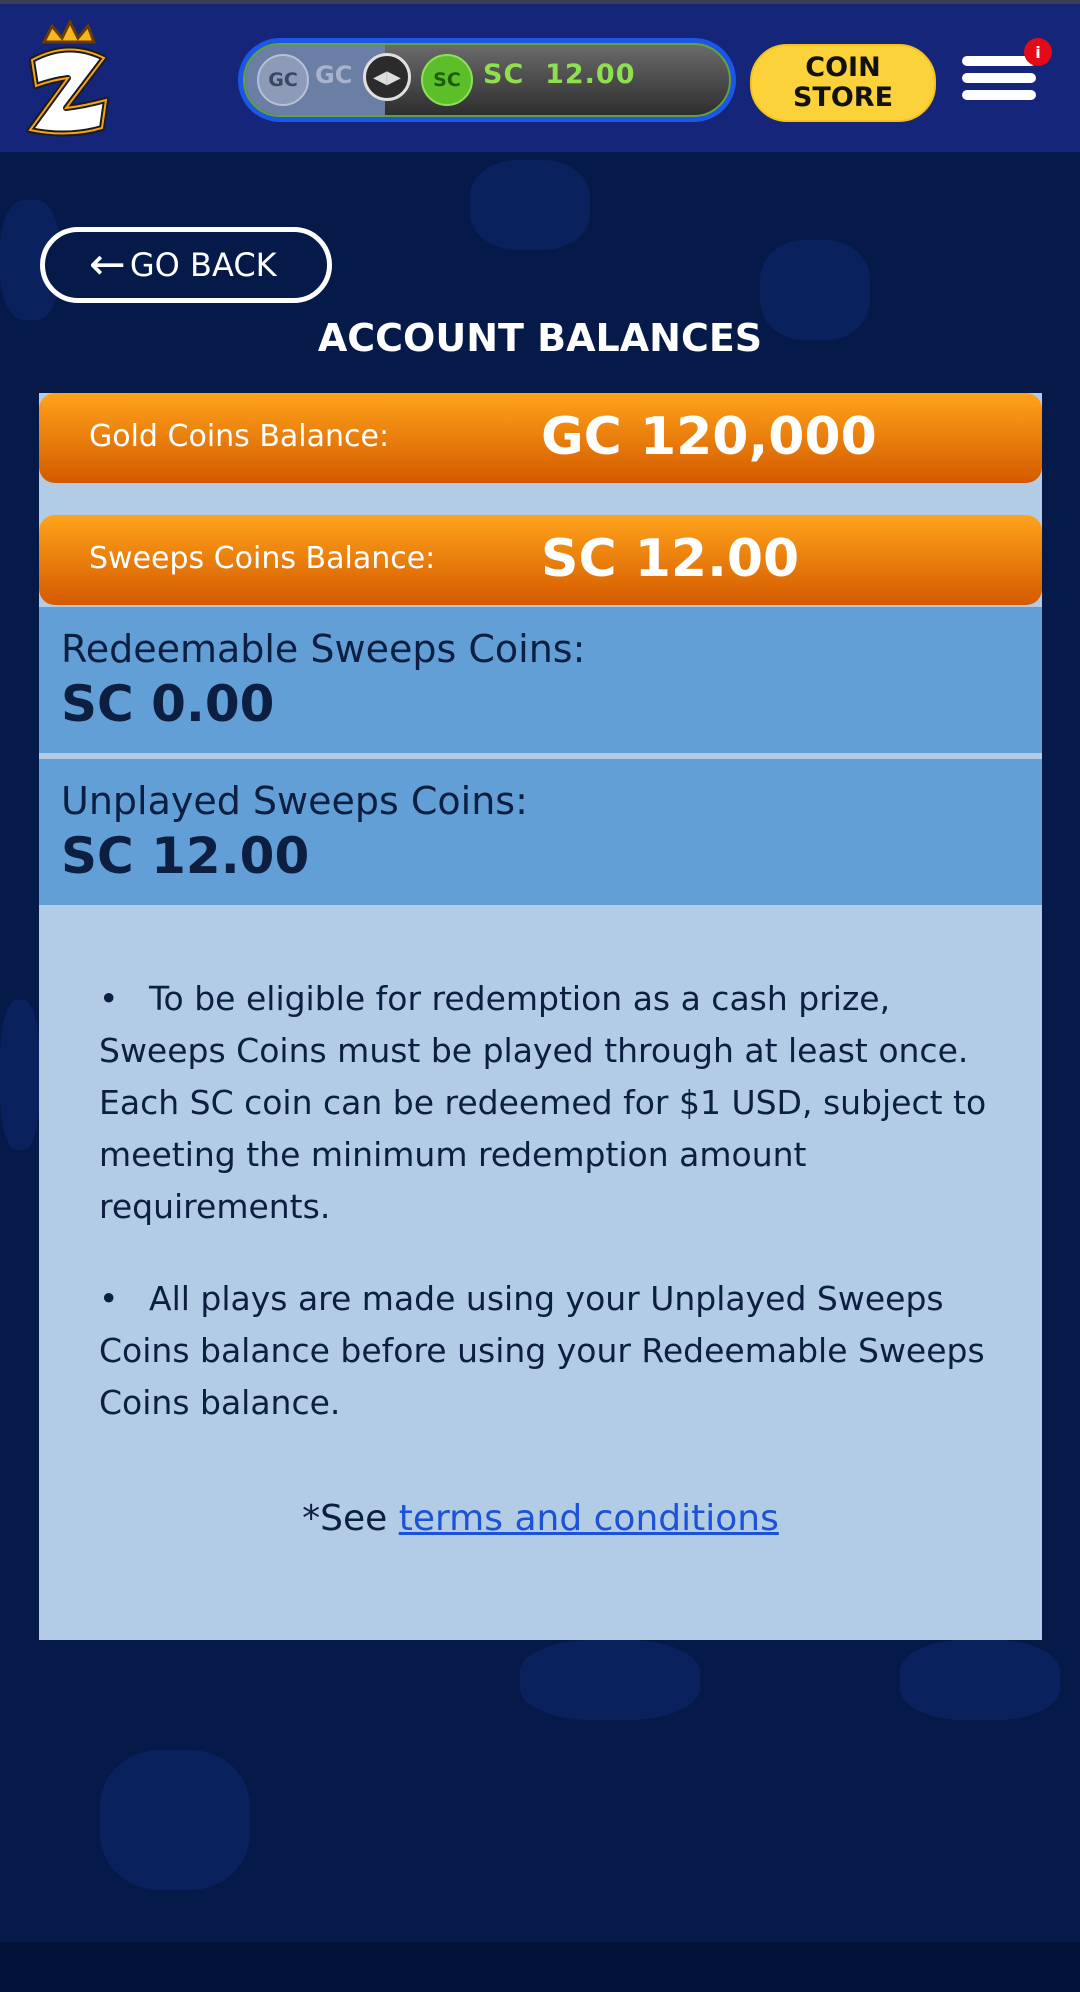 This screenshot has height=1992, width=1080. What do you see at coordinates (203, 265) in the screenshot?
I see `go-back-label: GO BACK` at bounding box center [203, 265].